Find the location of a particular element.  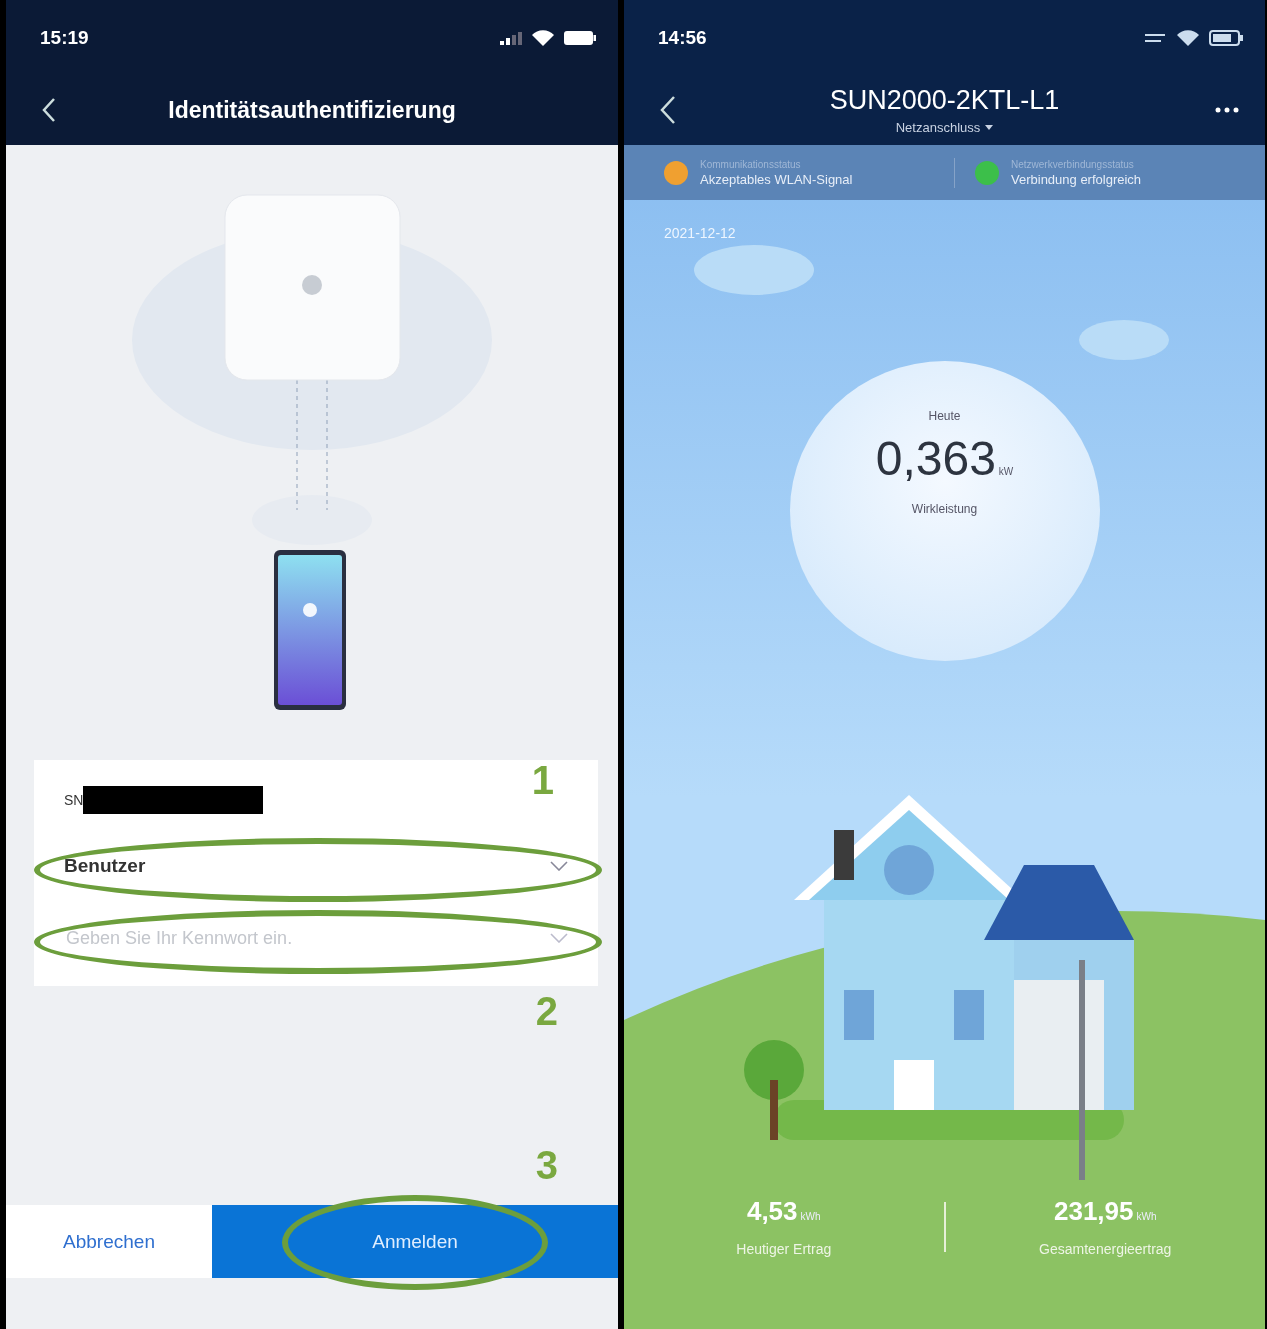

stat-label: Heutiger Ertrag is located at coordinates (784, 1249).